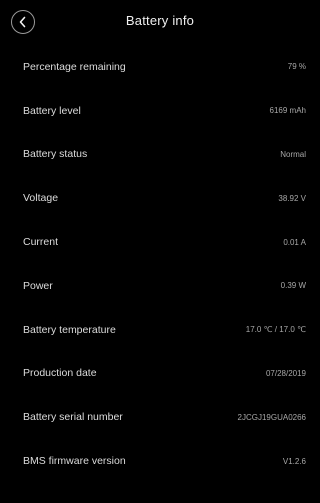  What do you see at coordinates (41, 242) in the screenshot?
I see `row-label: Current` at bounding box center [41, 242].